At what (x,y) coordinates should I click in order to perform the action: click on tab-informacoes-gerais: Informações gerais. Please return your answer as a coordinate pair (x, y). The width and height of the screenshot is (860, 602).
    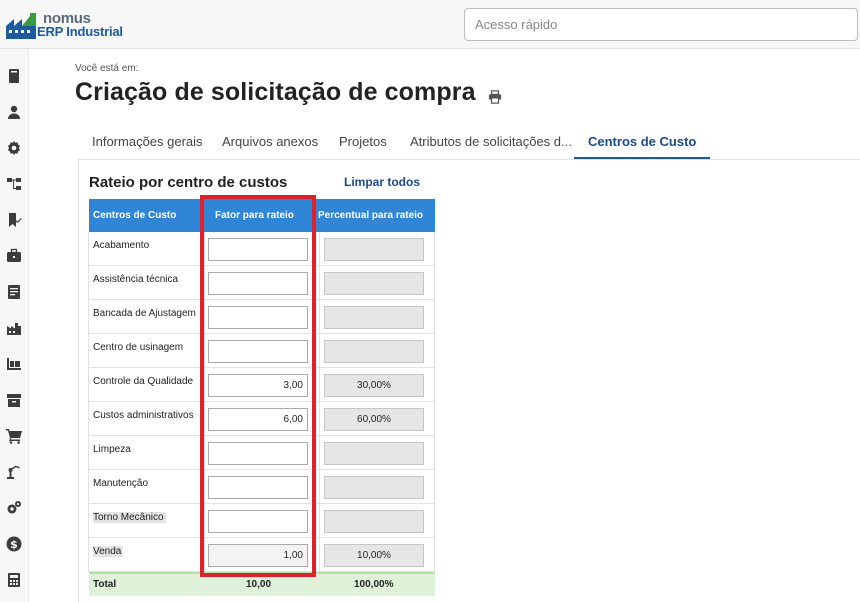
    Looking at the image, I should click on (147, 143).